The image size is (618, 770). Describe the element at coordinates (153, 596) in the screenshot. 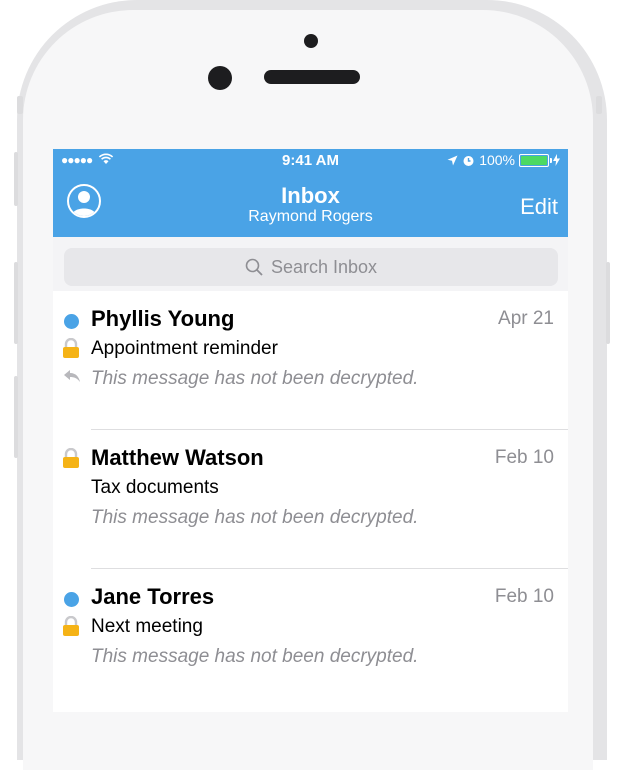

I see `message-sender: Jane Torres` at that location.